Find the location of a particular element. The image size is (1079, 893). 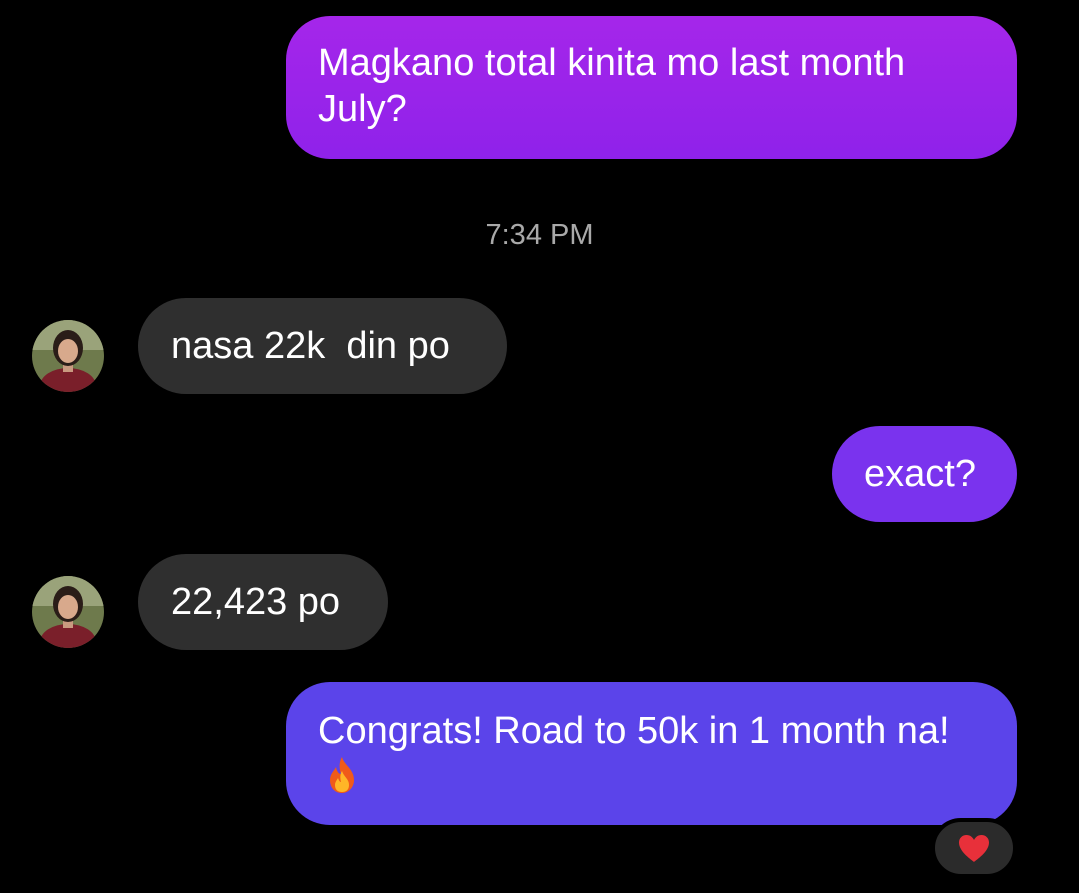

sent-message-bubble: exact? is located at coordinates (924, 474).